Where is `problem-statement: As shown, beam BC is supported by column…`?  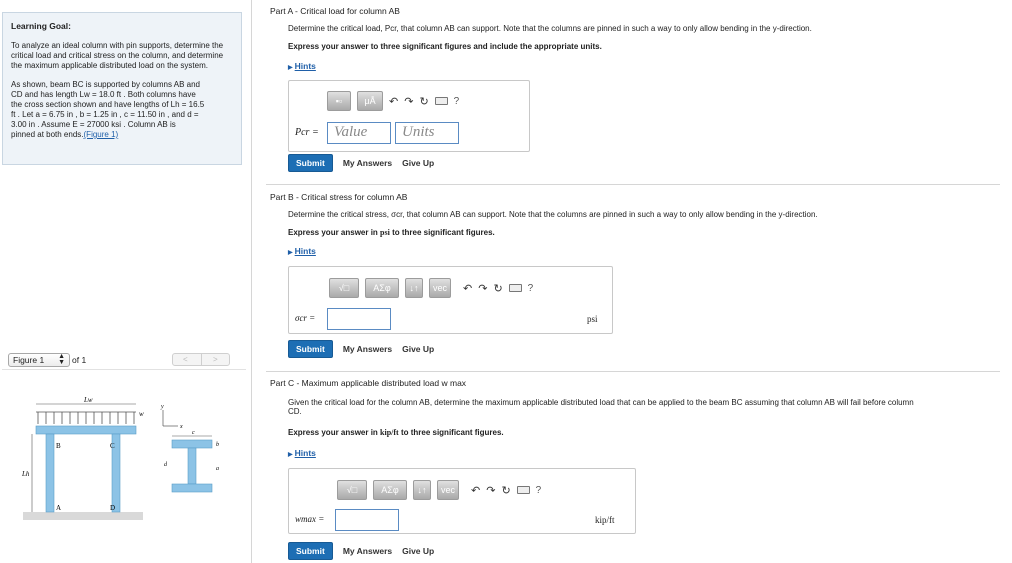
problem-statement: As shown, beam BC is supported by column… is located at coordinates (122, 110).